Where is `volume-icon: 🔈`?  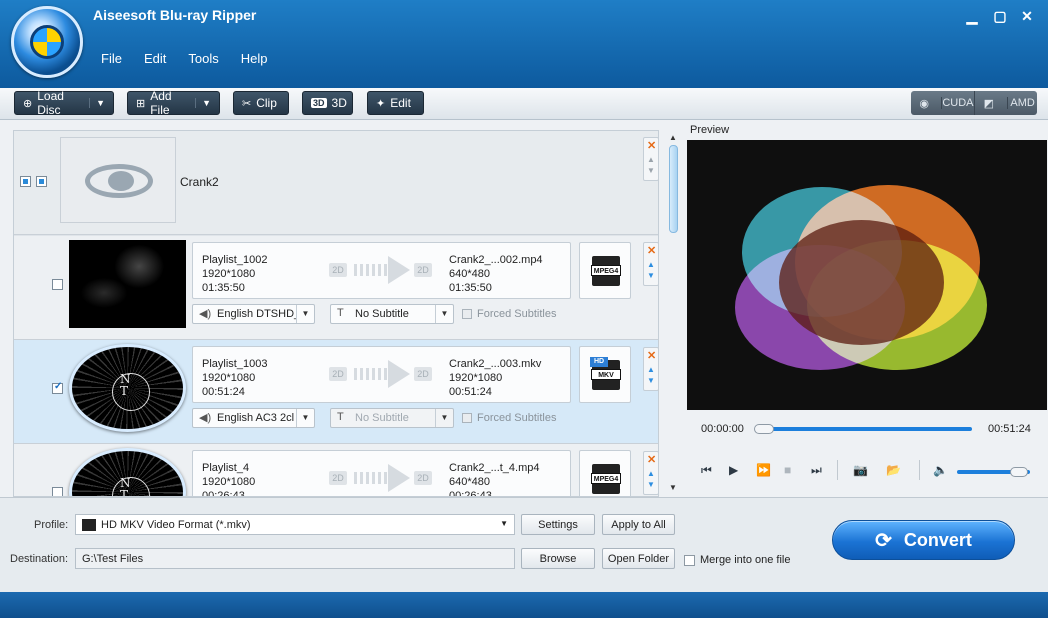 volume-icon: 🔈 is located at coordinates (940, 470).